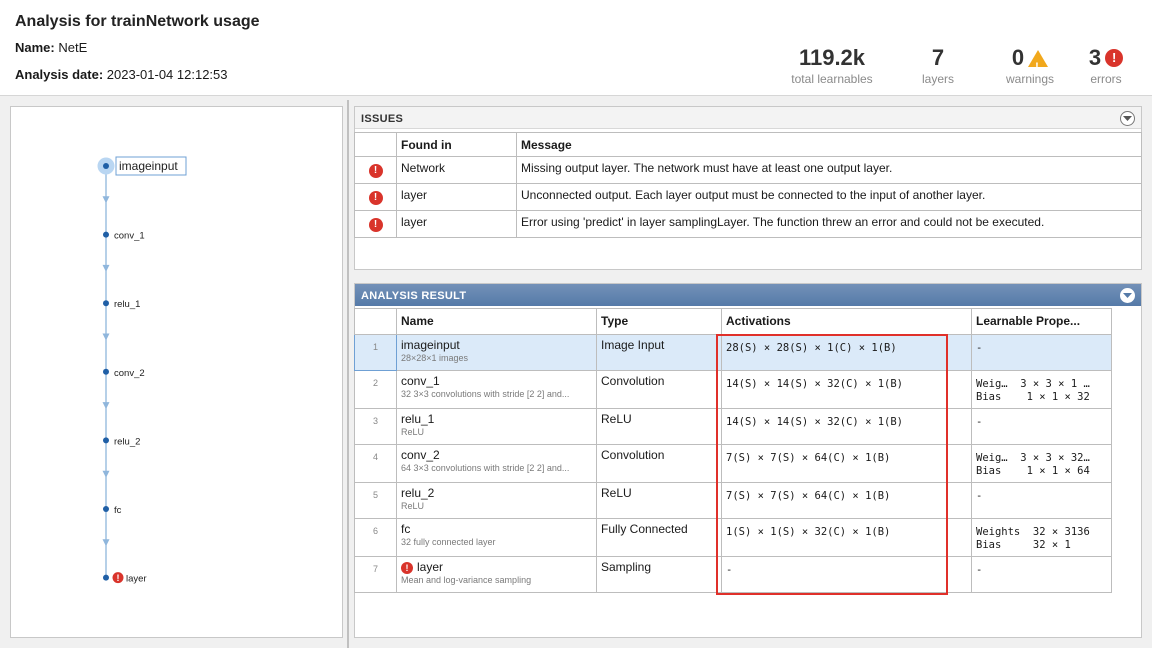  What do you see at coordinates (382, 119) in the screenshot?
I see `issues-title: ISSUES` at bounding box center [382, 119].